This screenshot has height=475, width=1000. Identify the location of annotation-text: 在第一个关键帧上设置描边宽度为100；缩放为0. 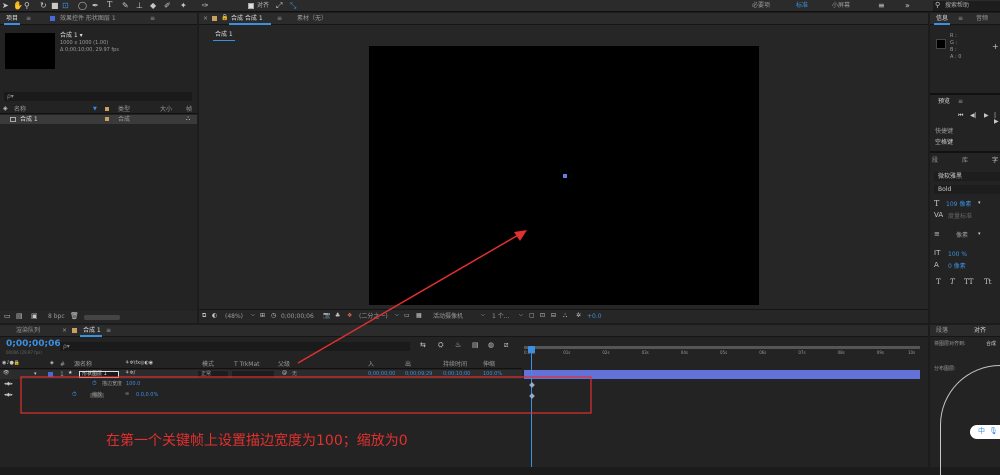
(257, 441).